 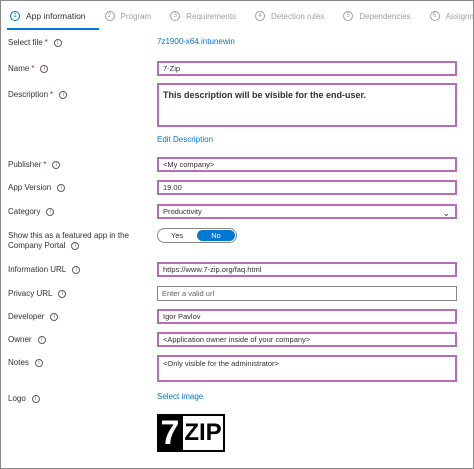 I want to click on logo-seven: 7, so click(x=170, y=433).